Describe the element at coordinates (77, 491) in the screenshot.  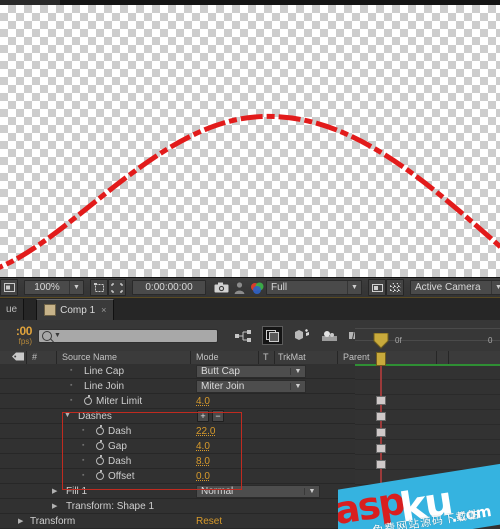
I see `row-label: Fill 1` at that location.